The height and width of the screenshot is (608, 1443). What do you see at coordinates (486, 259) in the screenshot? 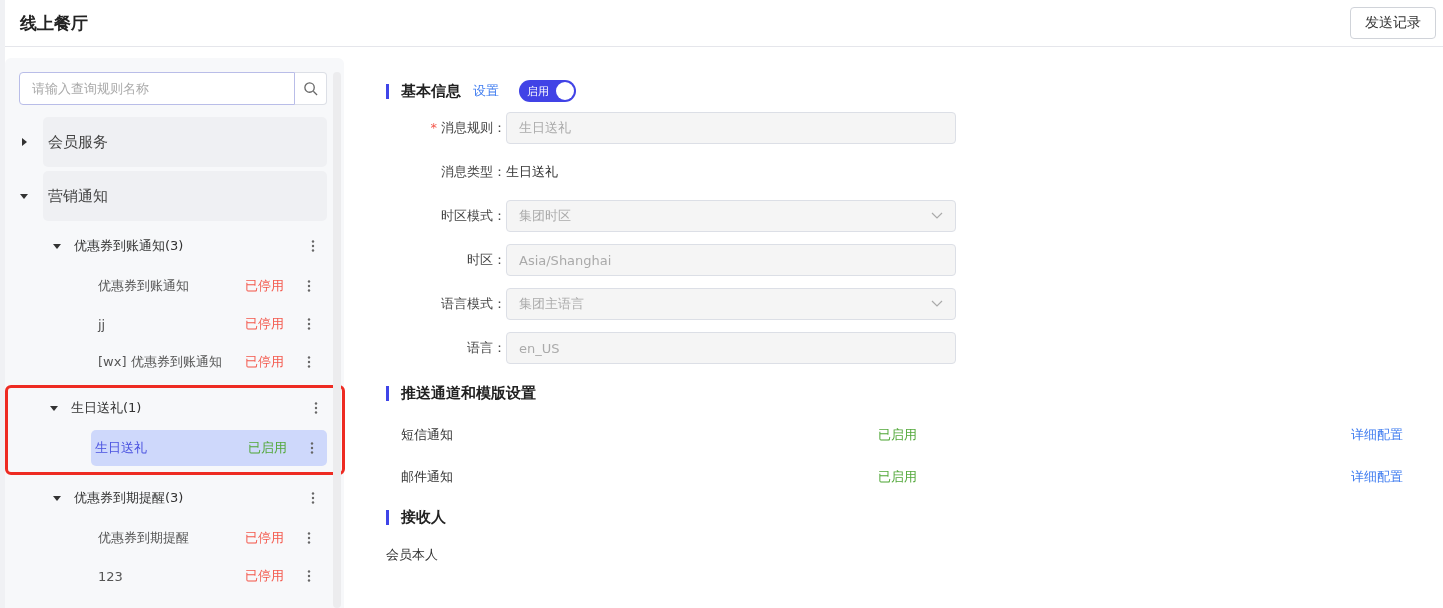
I see `field-label: 时区：` at bounding box center [486, 259].